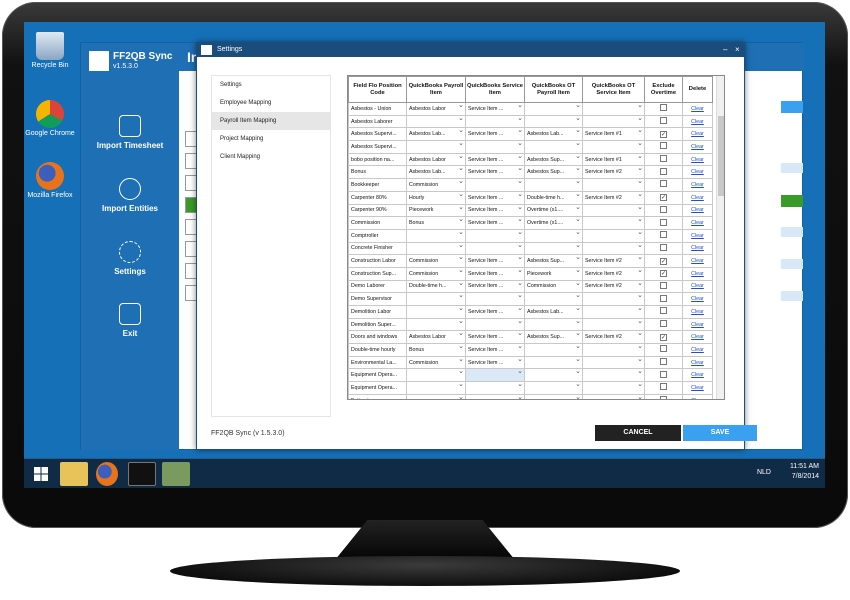 The height and width of the screenshot is (600, 850). What do you see at coordinates (377, 121) in the screenshot?
I see `position-code-cell: Asbestos Laborer` at bounding box center [377, 121].